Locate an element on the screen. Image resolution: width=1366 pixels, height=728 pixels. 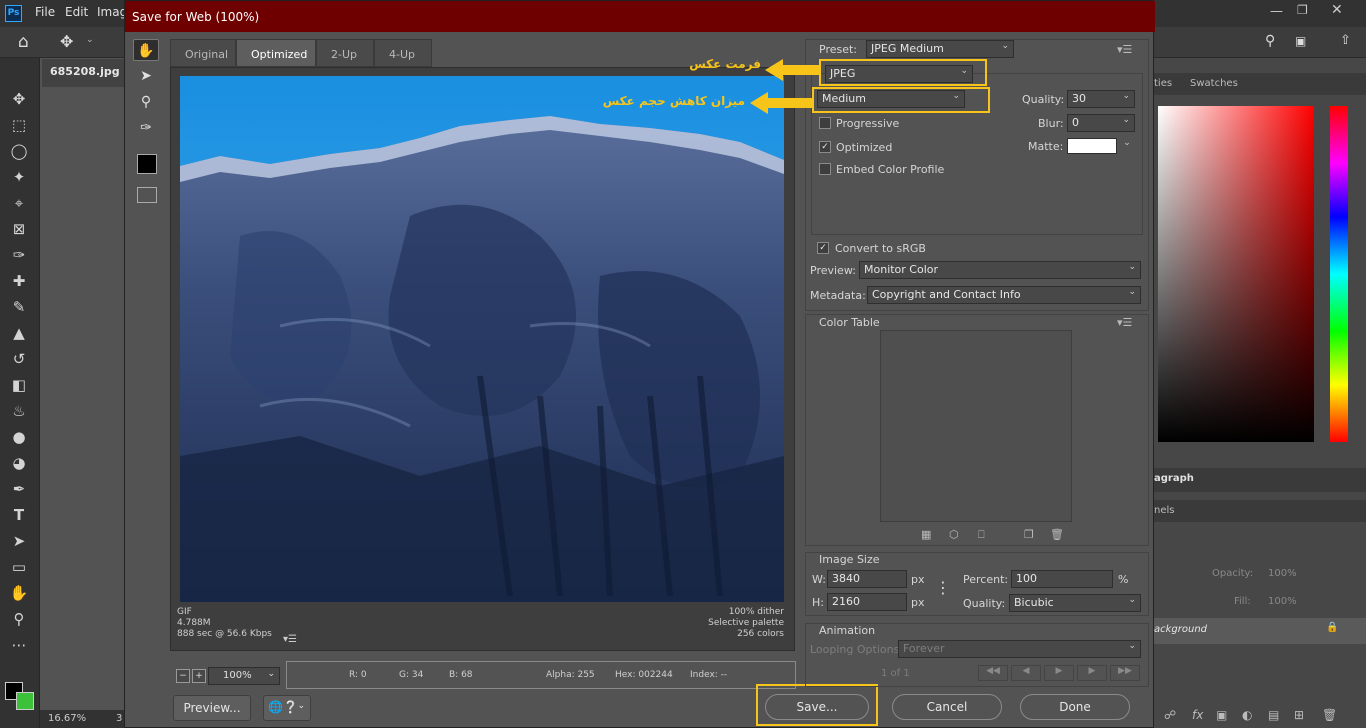
home-icon: ⌂ is located at coordinates (23, 42).